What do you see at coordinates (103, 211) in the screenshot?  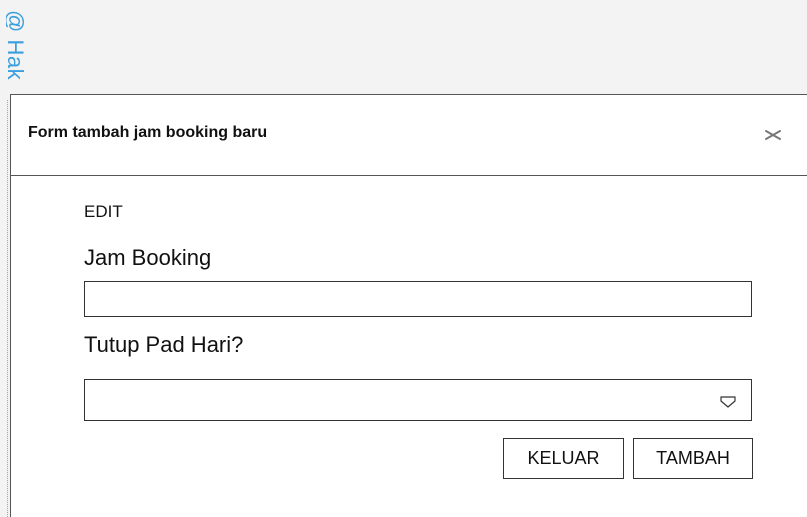 I see `section-label-edit: EDIT` at bounding box center [103, 211].